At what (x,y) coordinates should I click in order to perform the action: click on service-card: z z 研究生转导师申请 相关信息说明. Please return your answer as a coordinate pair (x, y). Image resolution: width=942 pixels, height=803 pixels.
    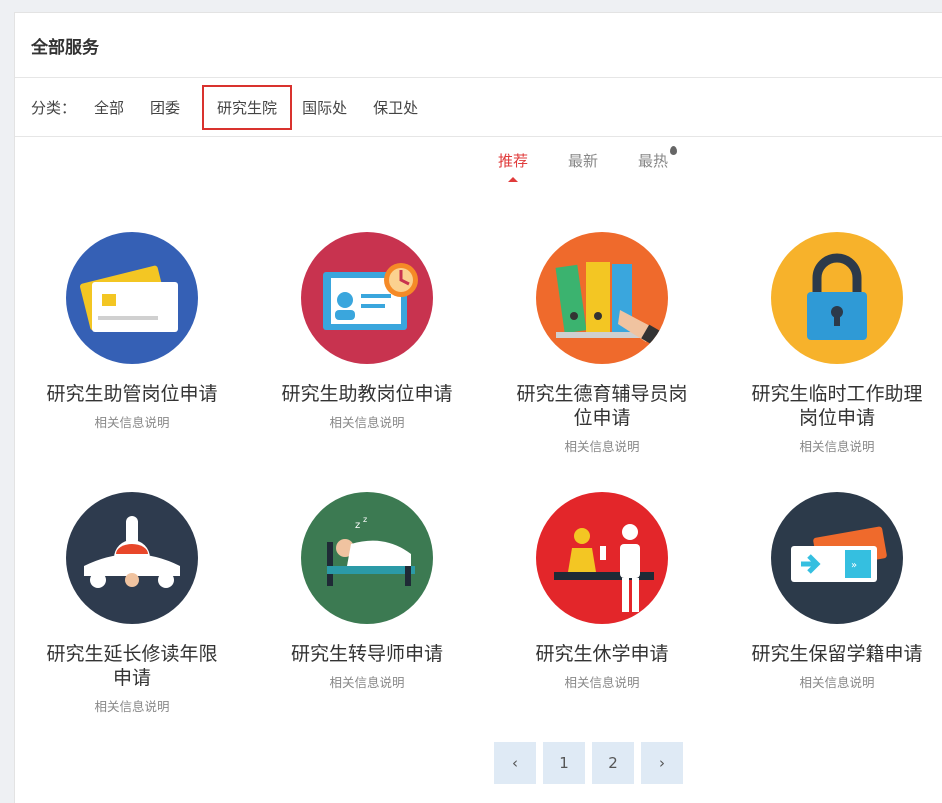
    Looking at the image, I should click on (367, 591).